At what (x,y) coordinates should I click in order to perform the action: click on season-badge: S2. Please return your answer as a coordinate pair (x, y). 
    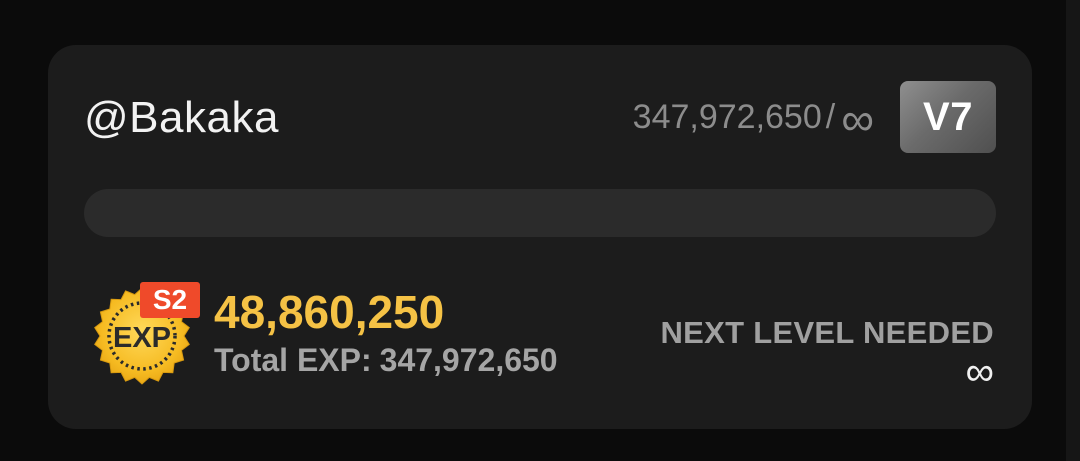
    Looking at the image, I should click on (170, 300).